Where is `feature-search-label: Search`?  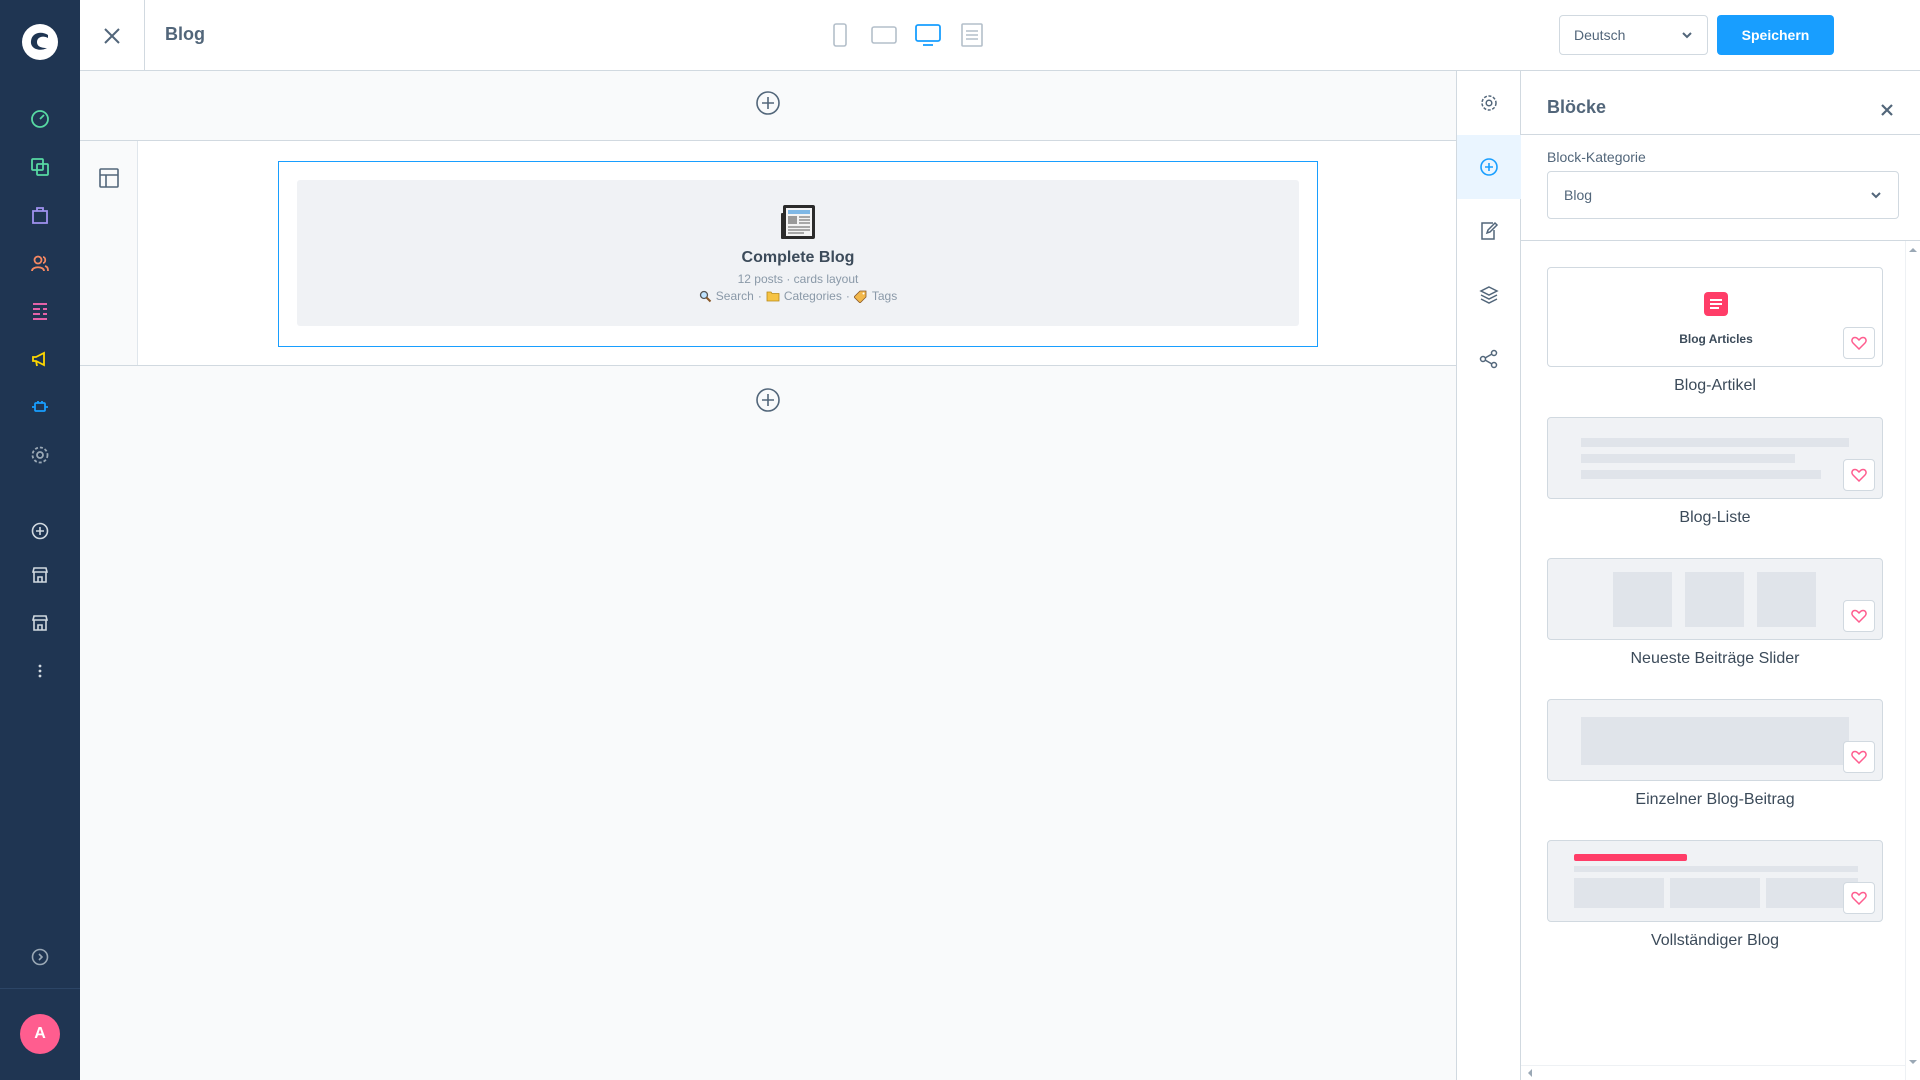
feature-search-label: Search is located at coordinates (734, 296).